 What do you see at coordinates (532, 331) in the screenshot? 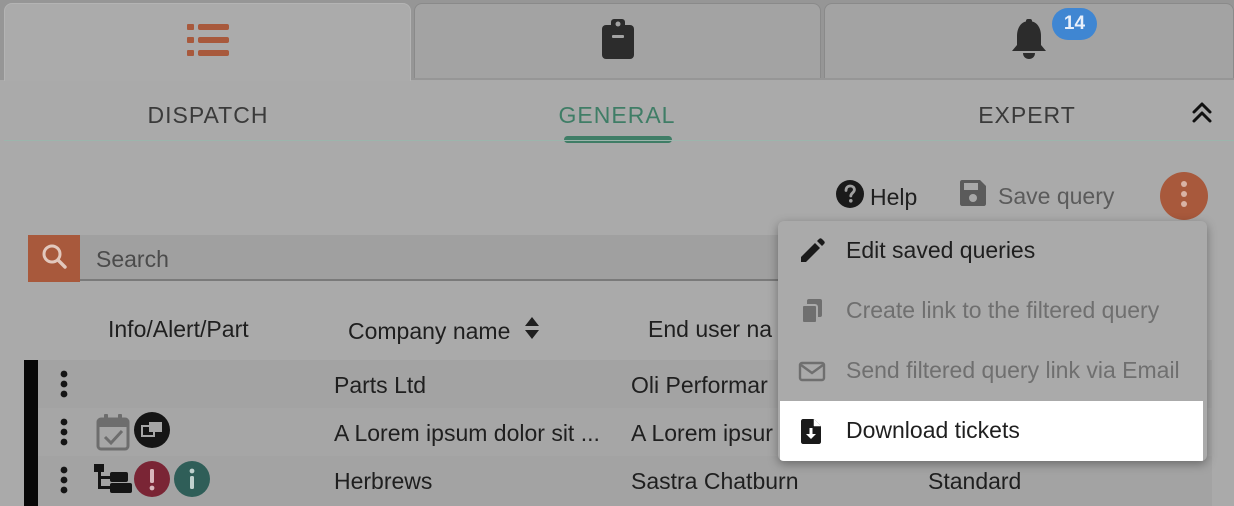
I see `sort-icon` at bounding box center [532, 331].